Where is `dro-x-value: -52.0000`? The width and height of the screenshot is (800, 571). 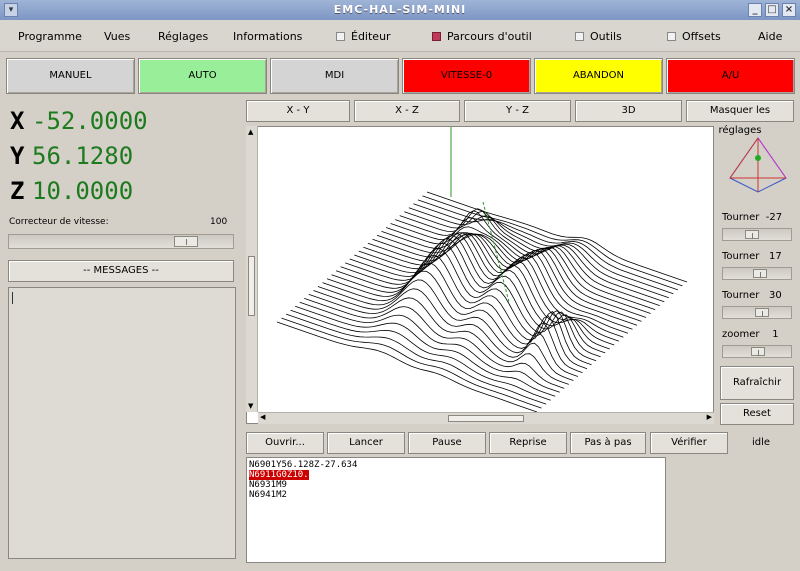
dro-x-value: -52.0000 is located at coordinates (90, 121).